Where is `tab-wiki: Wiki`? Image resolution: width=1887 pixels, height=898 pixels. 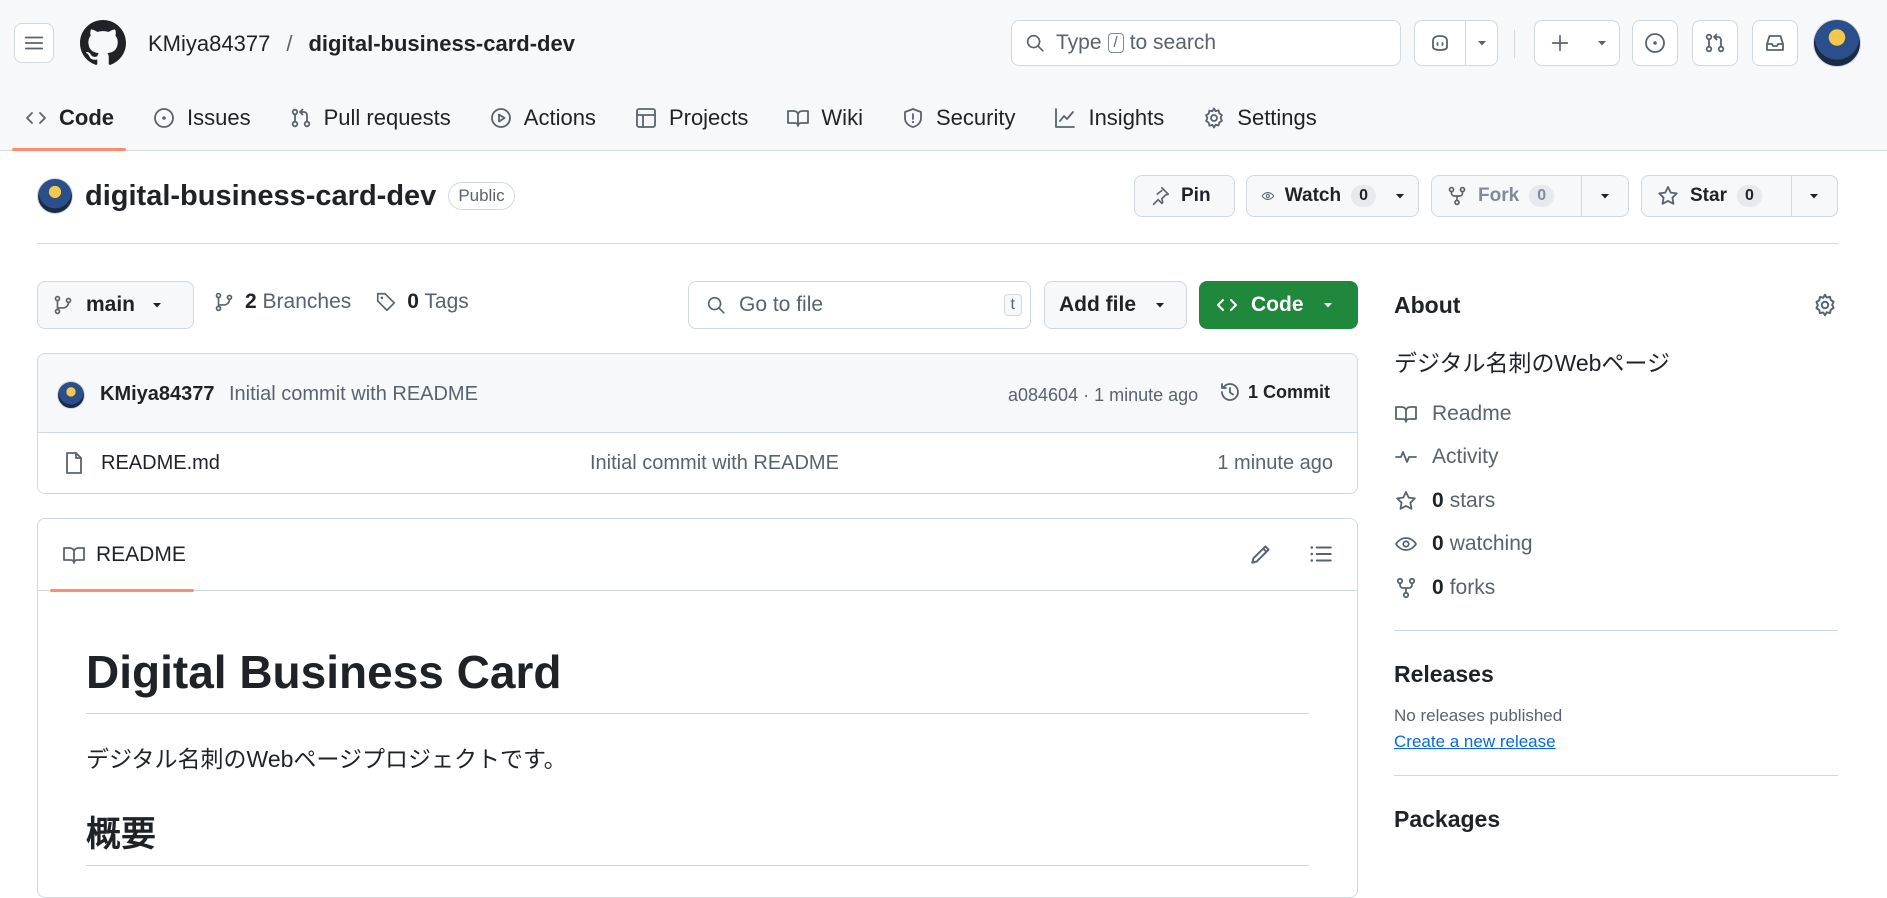 tab-wiki: Wiki is located at coordinates (824, 118).